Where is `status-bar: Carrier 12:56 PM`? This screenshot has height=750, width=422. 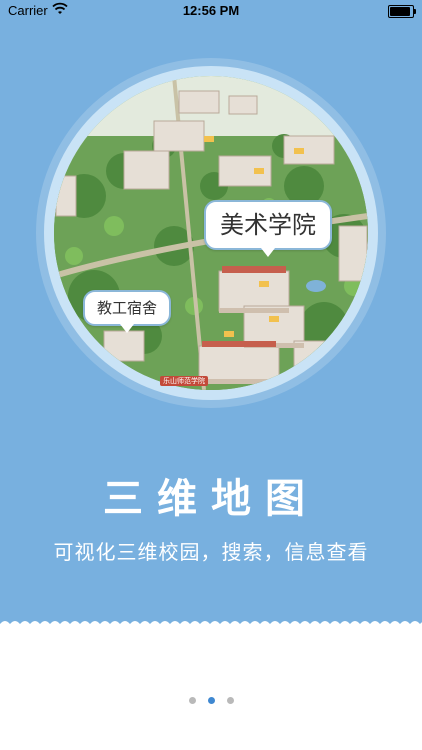
status-bar: Carrier 12:56 PM is located at coordinates (211, 11).